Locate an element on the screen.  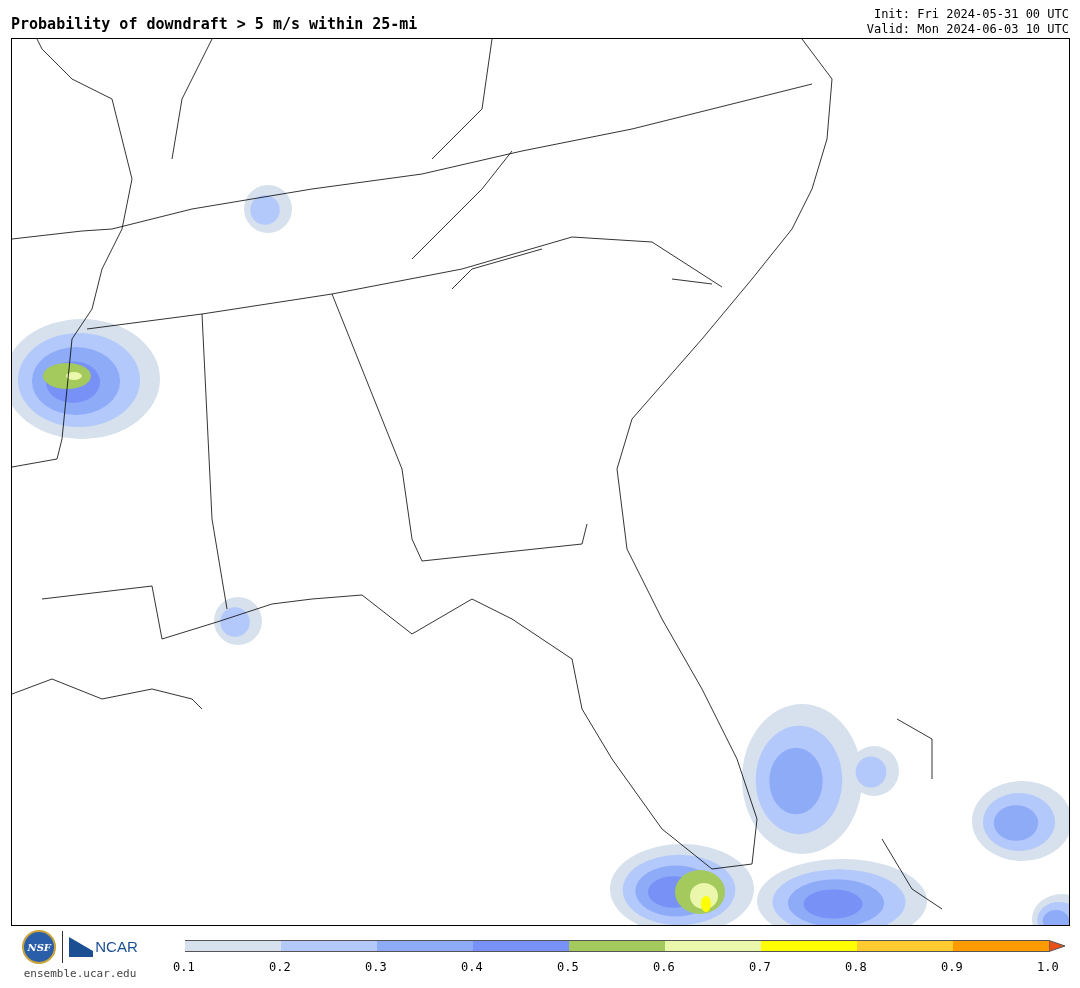
tick-label: 0.4 is located at coordinates (472, 967).